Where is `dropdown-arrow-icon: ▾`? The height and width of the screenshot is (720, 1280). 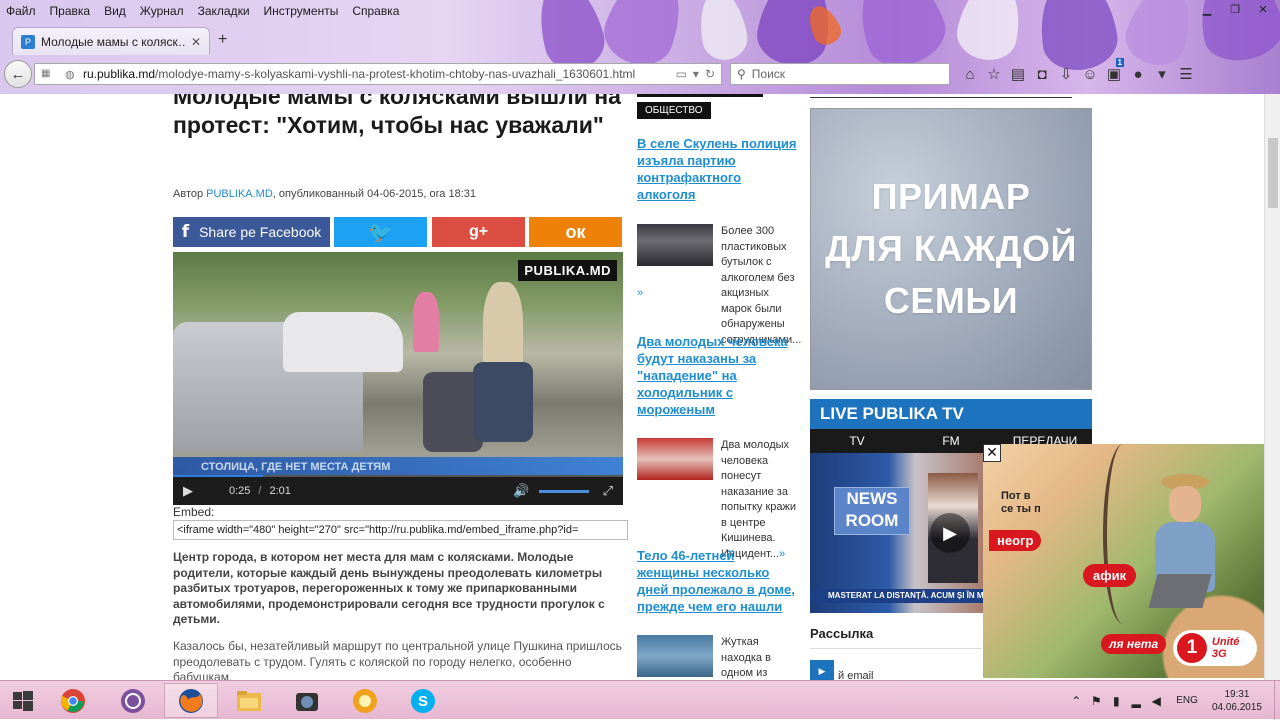
dropdown-arrow-icon: ▾ is located at coordinates (1162, 74).